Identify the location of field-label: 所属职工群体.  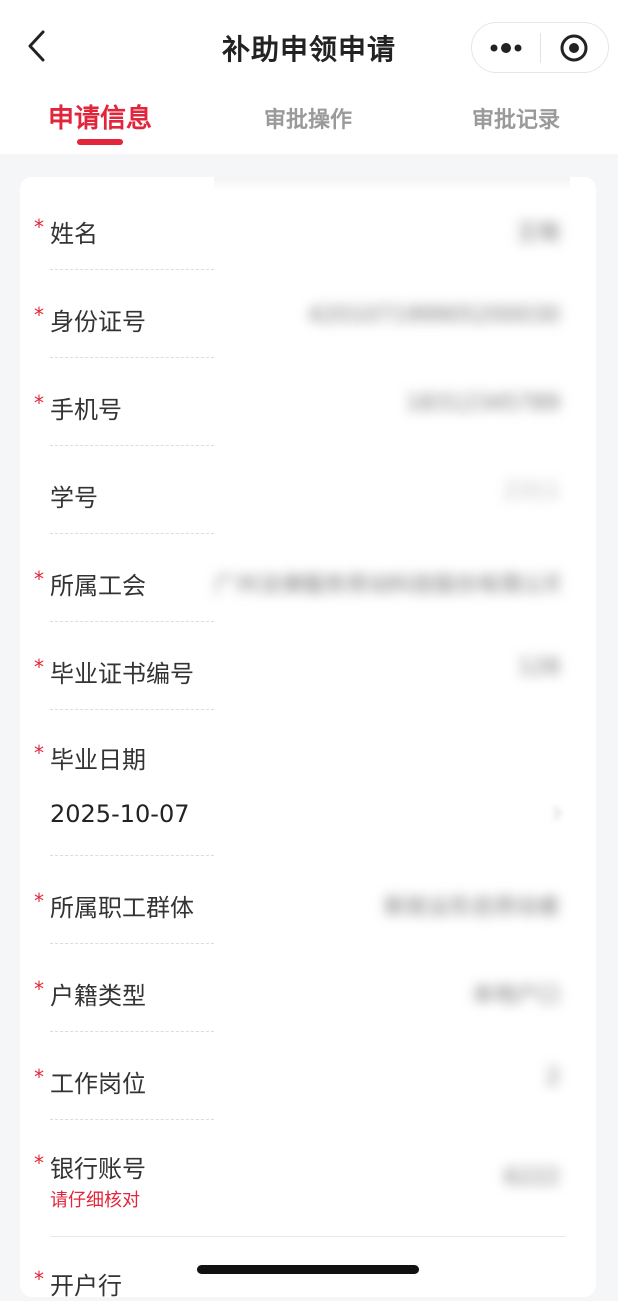
(122, 908).